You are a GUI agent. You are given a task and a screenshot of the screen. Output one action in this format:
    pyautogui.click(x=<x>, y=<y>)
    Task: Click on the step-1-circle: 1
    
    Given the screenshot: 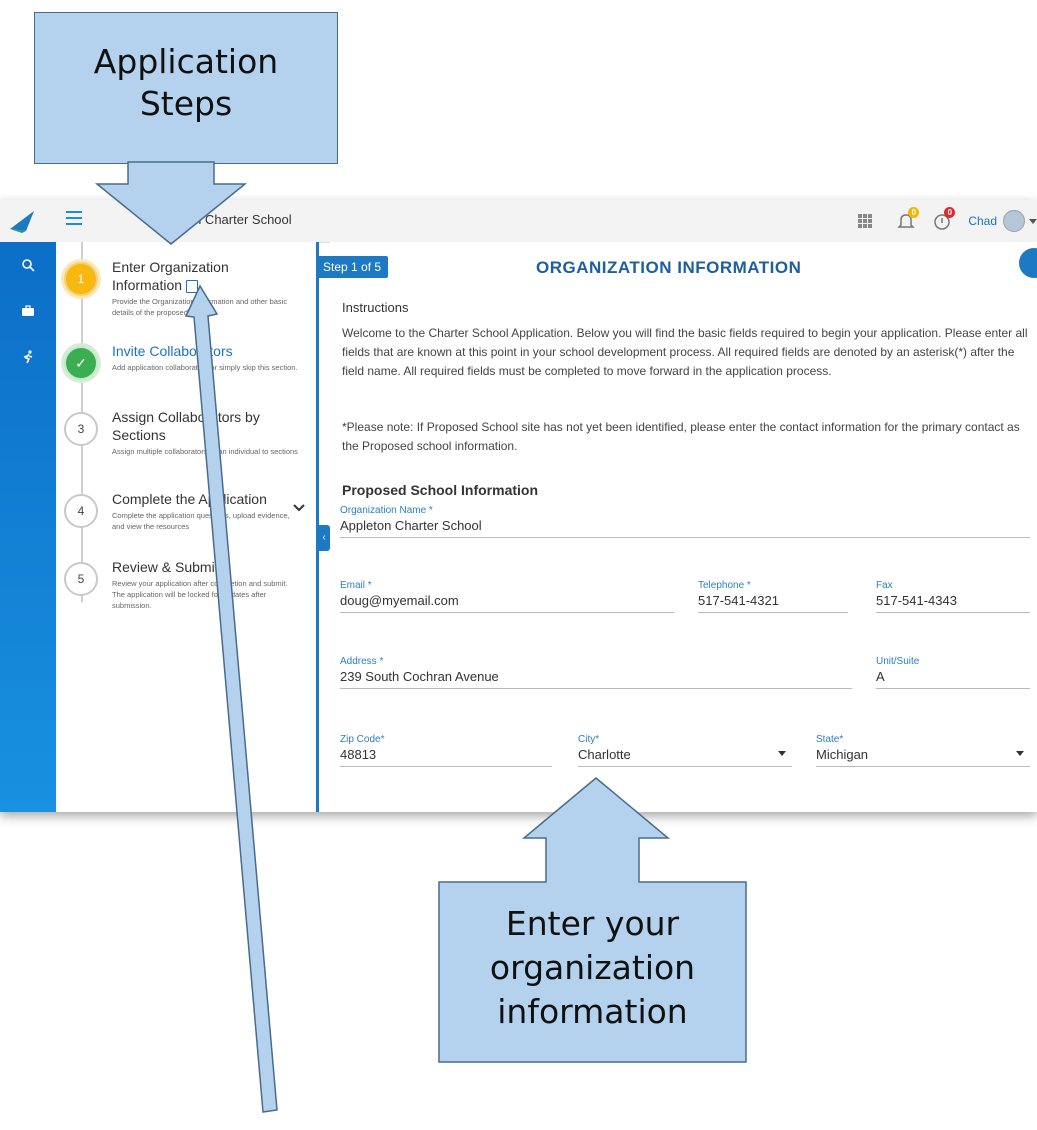 What is the action you would take?
    pyautogui.click(x=81, y=279)
    